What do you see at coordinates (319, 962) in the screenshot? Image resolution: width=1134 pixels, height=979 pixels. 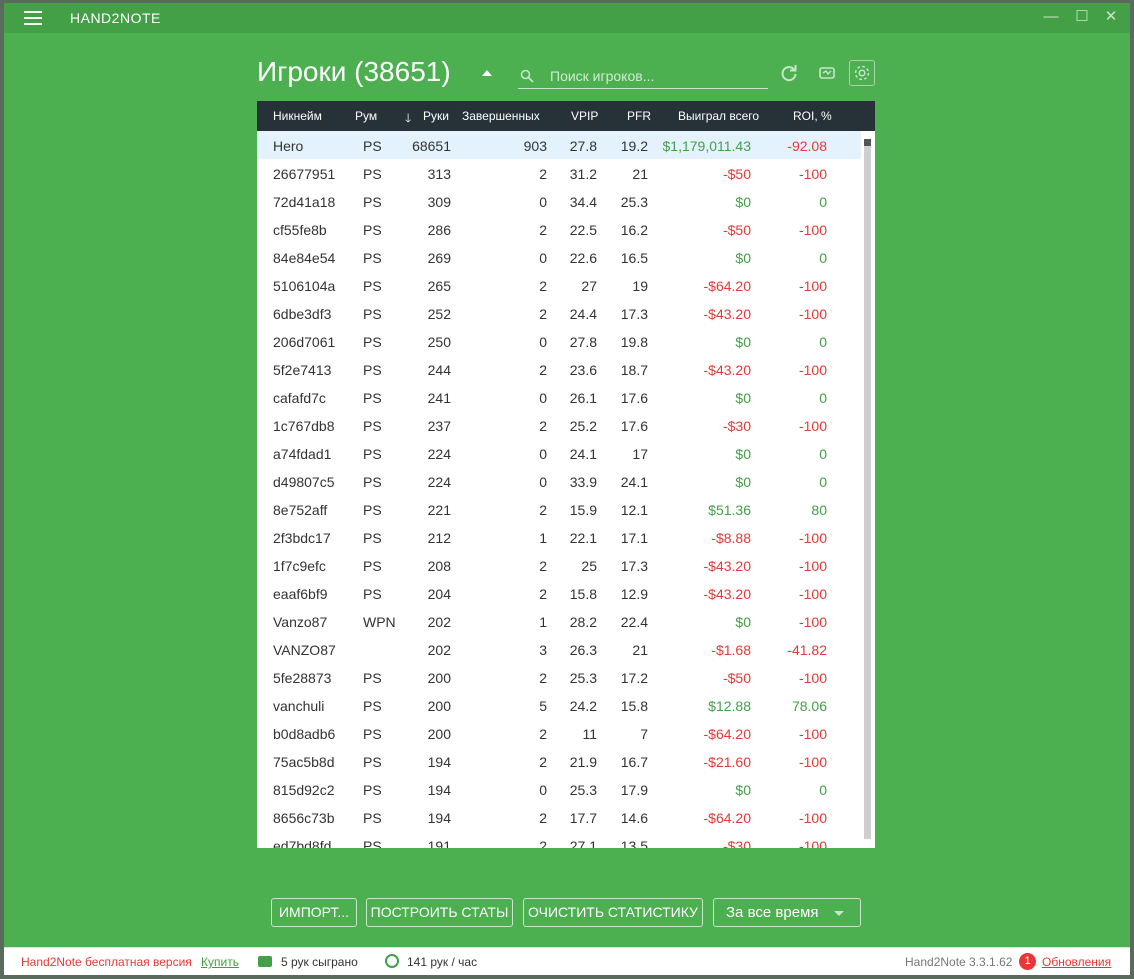 I see `hands-played-count: 5 рук сыграно` at bounding box center [319, 962].